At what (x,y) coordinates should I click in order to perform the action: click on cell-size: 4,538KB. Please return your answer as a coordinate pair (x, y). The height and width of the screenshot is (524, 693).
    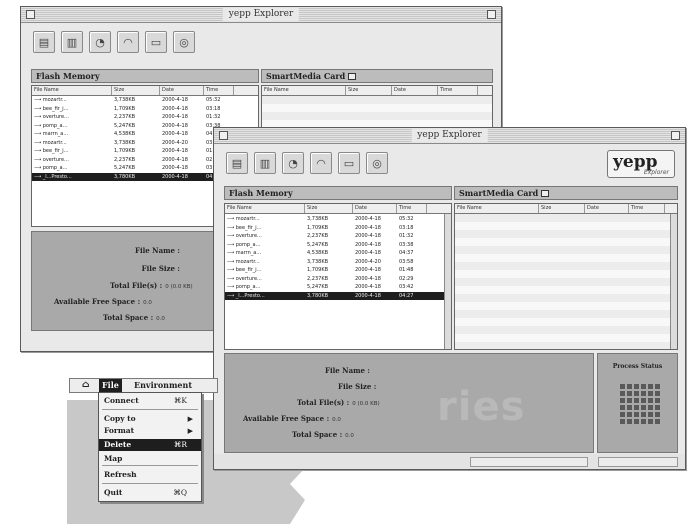
    Looking at the image, I should click on (318, 253).